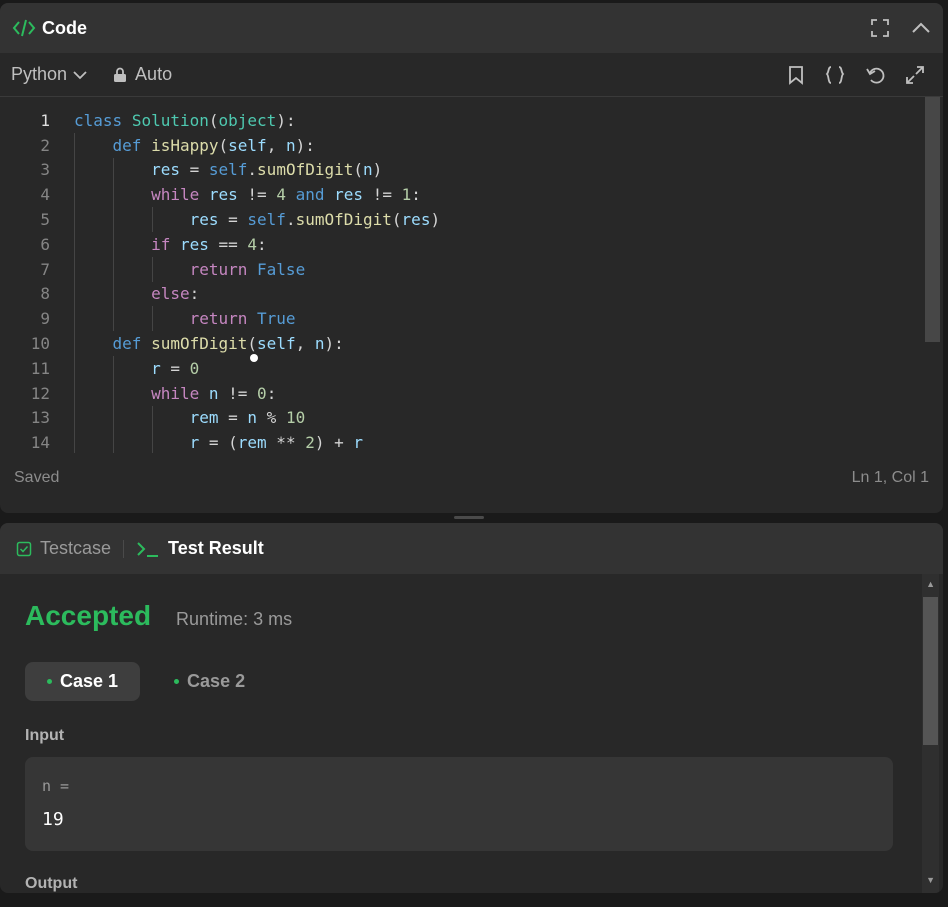  I want to click on code-line: 1 class Solution(object):, so click(471, 120).